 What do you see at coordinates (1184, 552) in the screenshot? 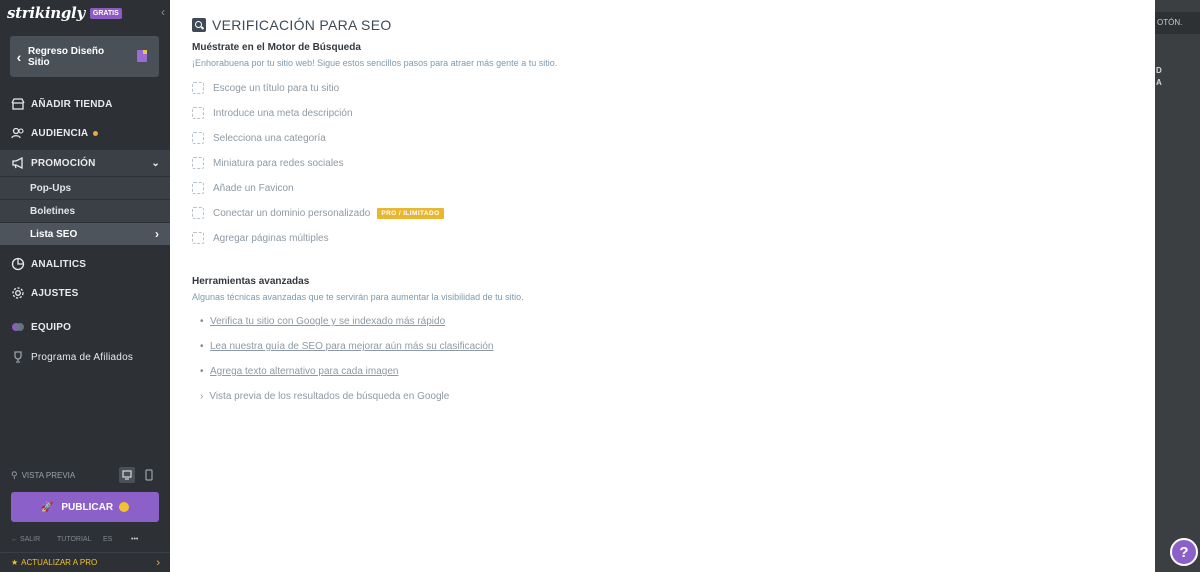
I see `help-button: ?` at bounding box center [1184, 552].